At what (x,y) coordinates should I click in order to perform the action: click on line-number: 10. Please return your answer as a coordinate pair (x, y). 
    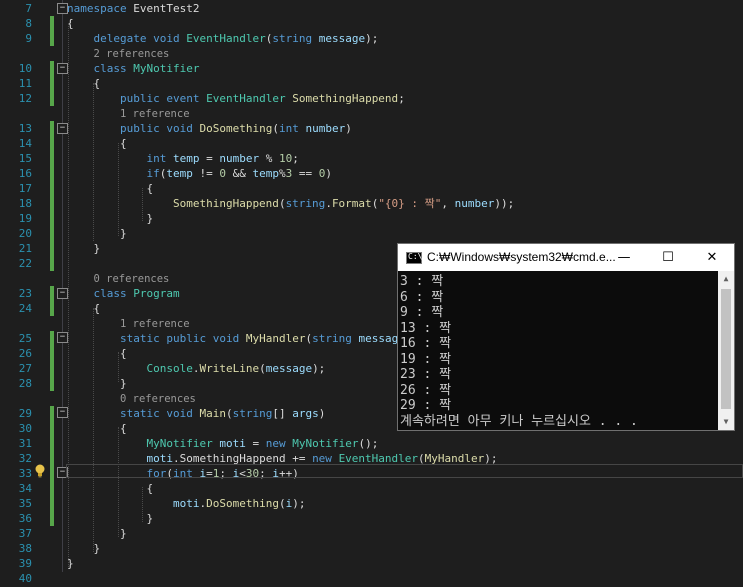
    Looking at the image, I should click on (25, 68).